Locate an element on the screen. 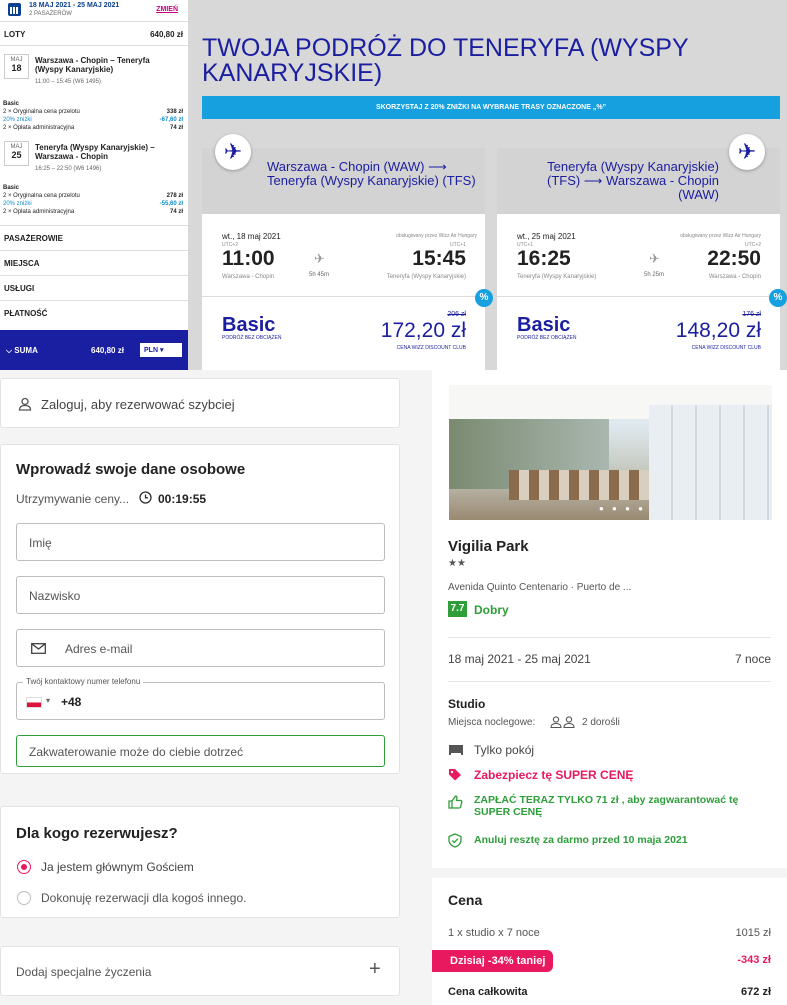 The image size is (787, 1005). section-gap is located at coordinates (609, 873).